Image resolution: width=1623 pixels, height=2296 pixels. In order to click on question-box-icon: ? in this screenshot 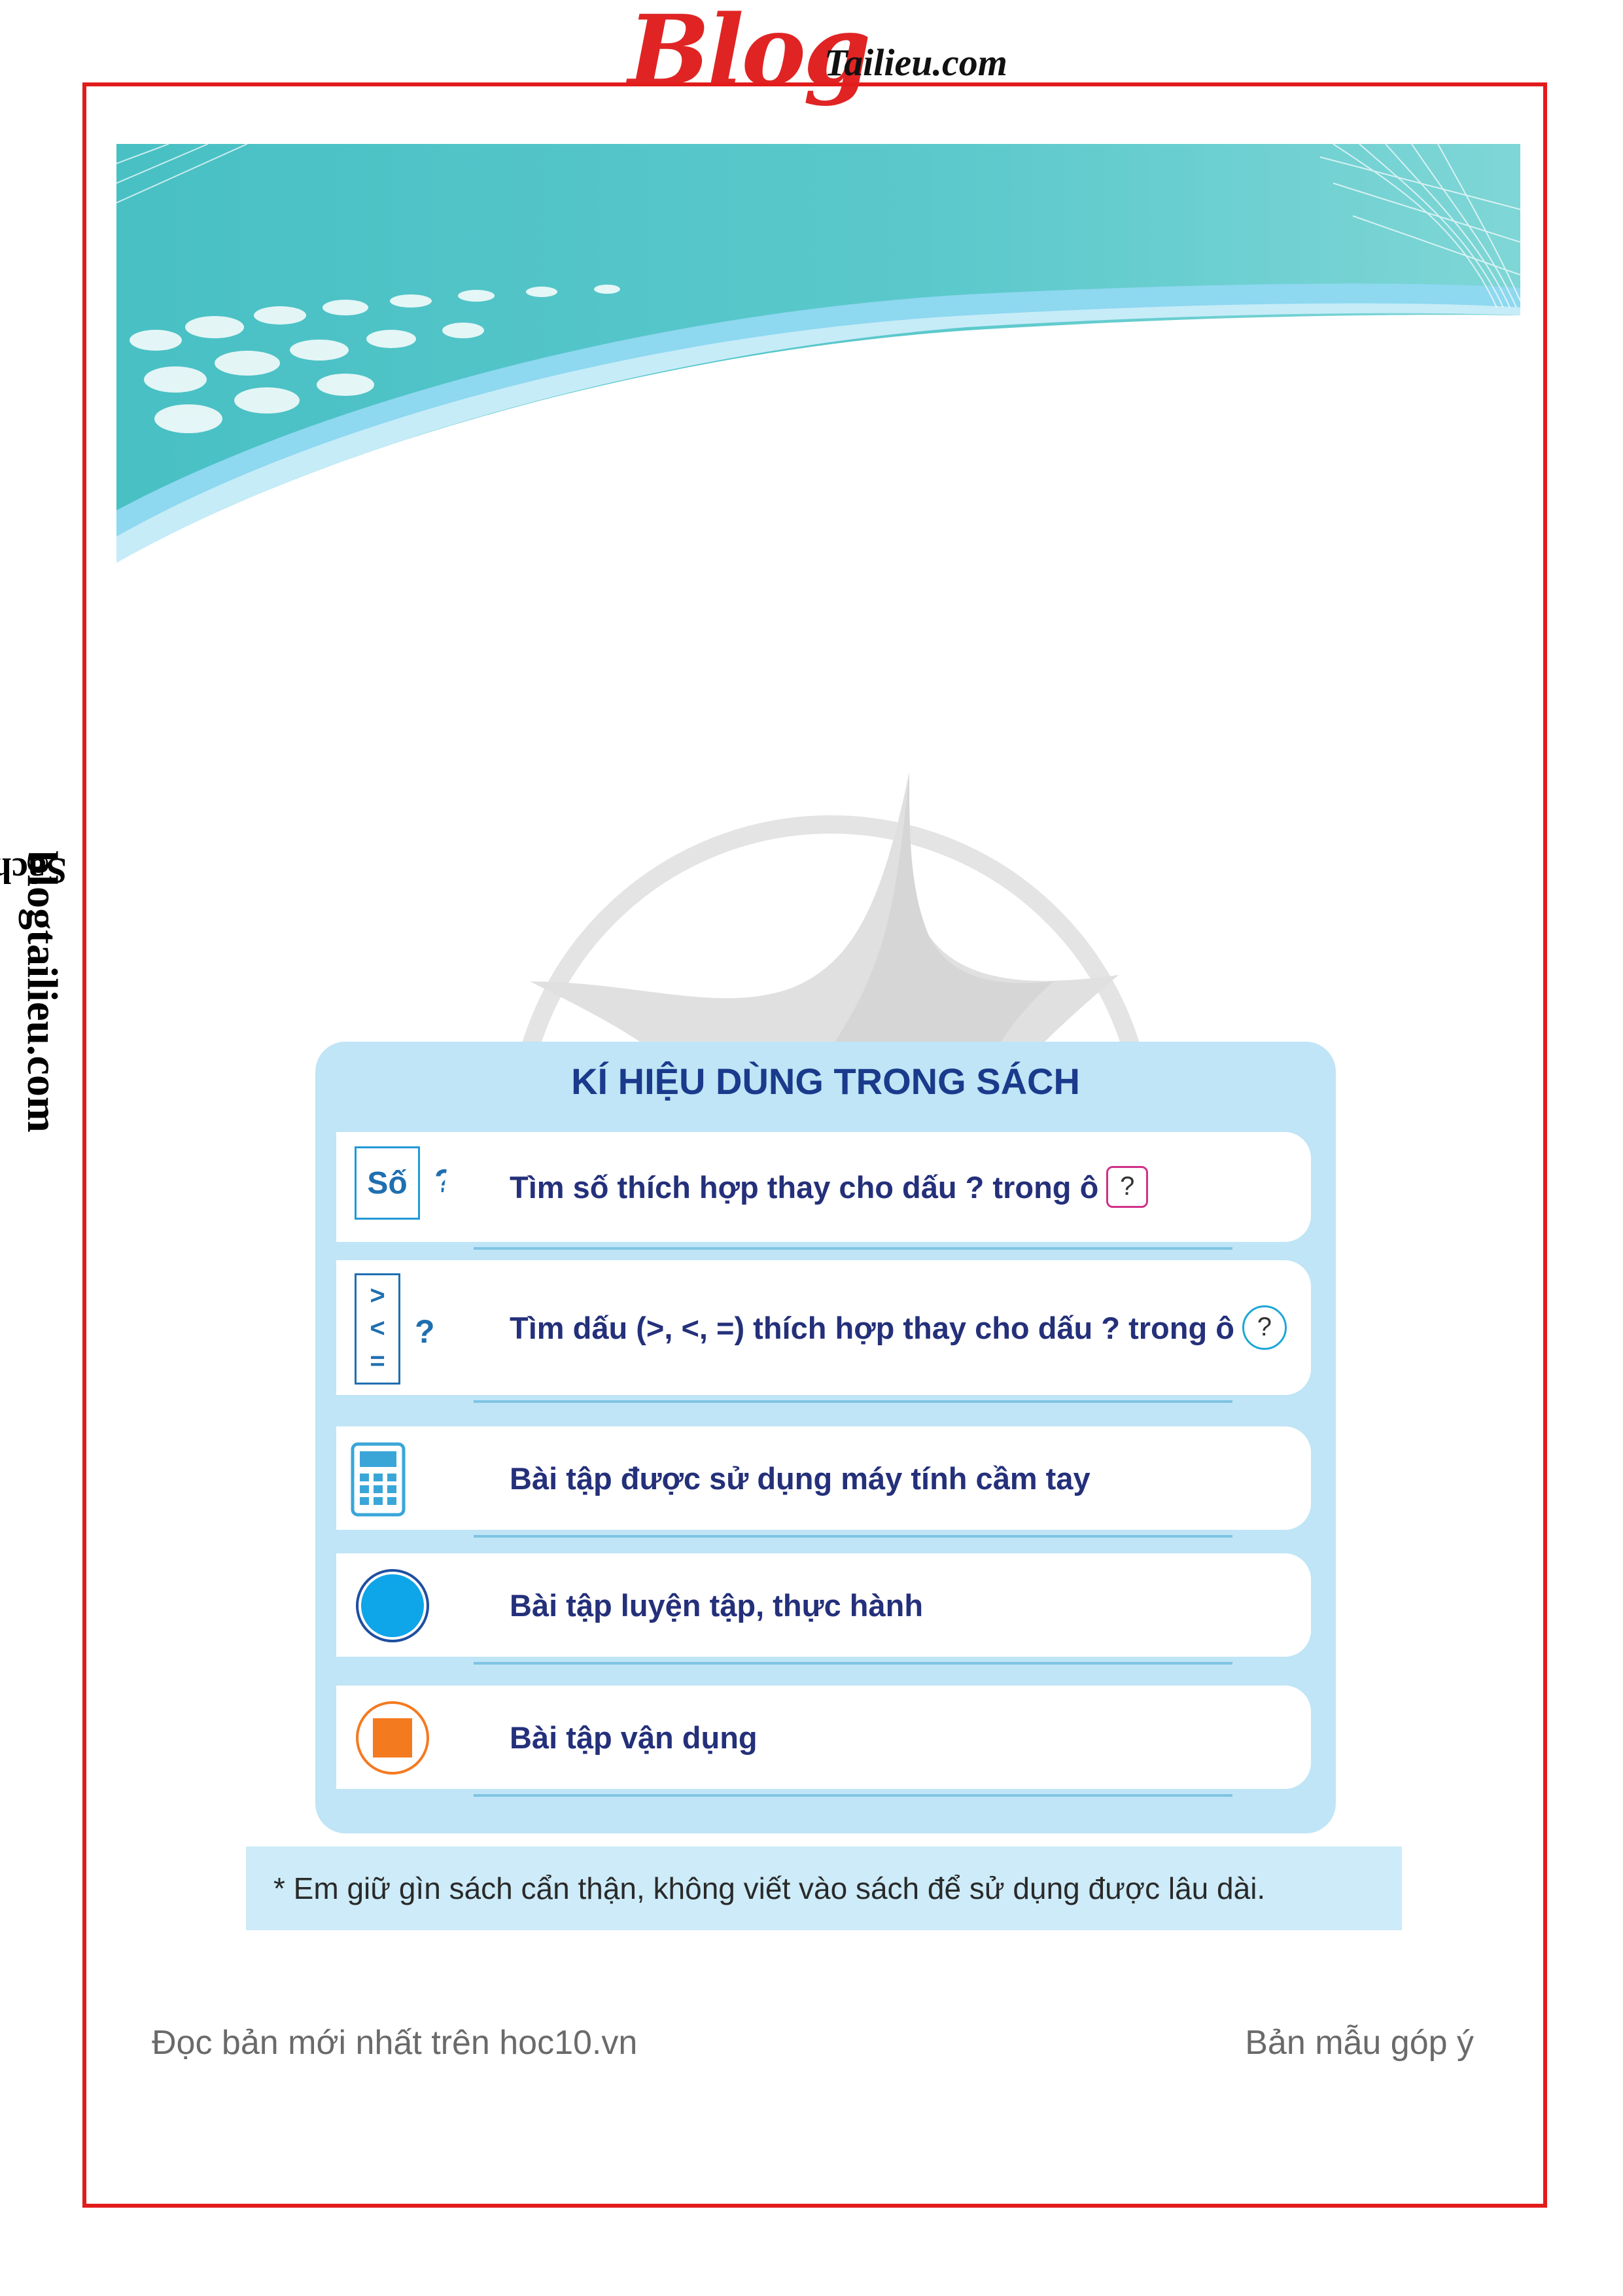, I will do `click(1128, 1187)`.